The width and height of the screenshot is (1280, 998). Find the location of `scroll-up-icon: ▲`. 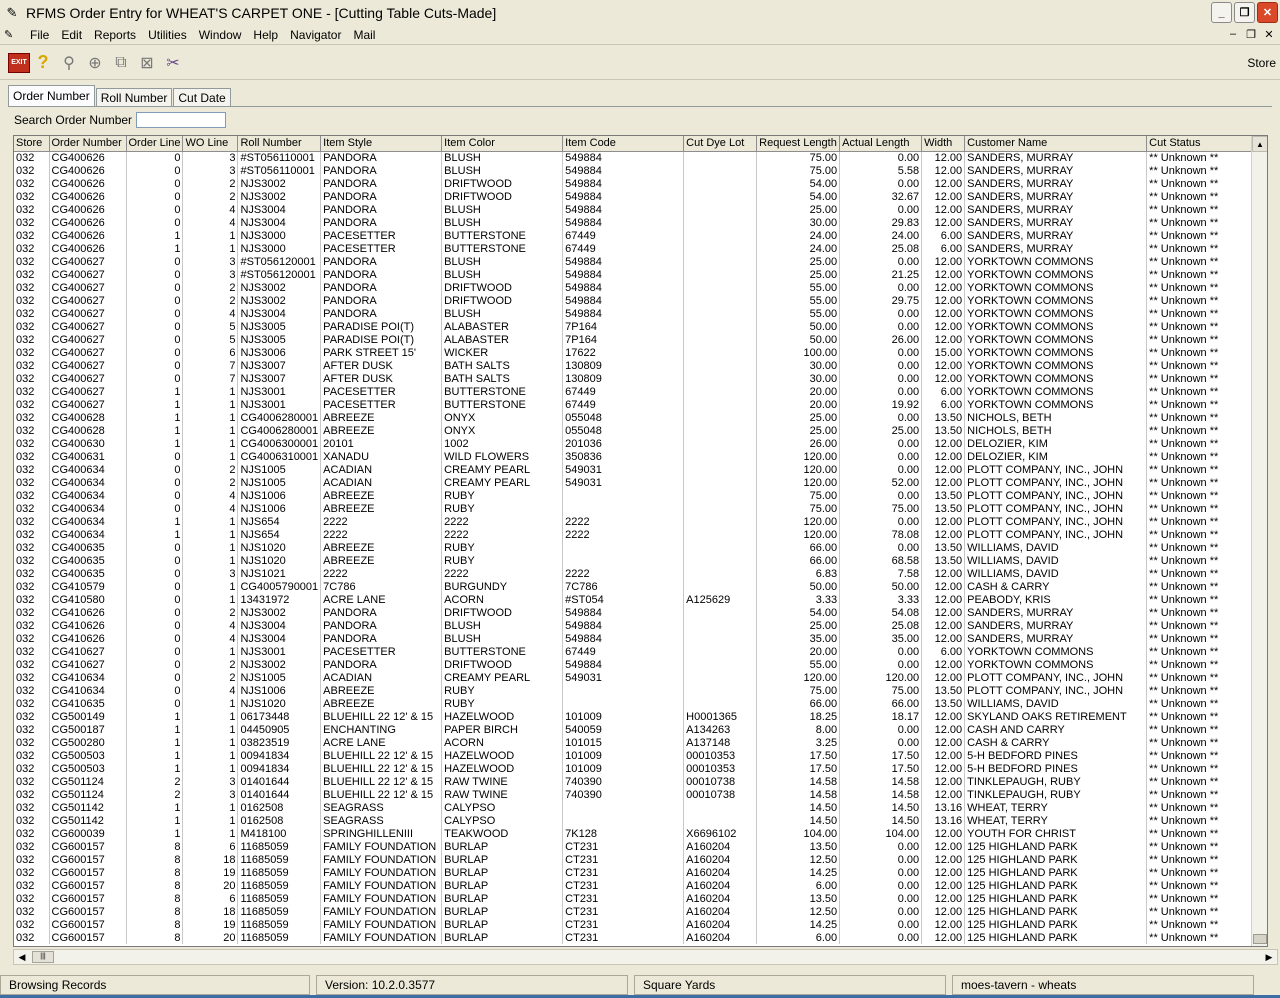

scroll-up-icon: ▲ is located at coordinates (1259, 144).